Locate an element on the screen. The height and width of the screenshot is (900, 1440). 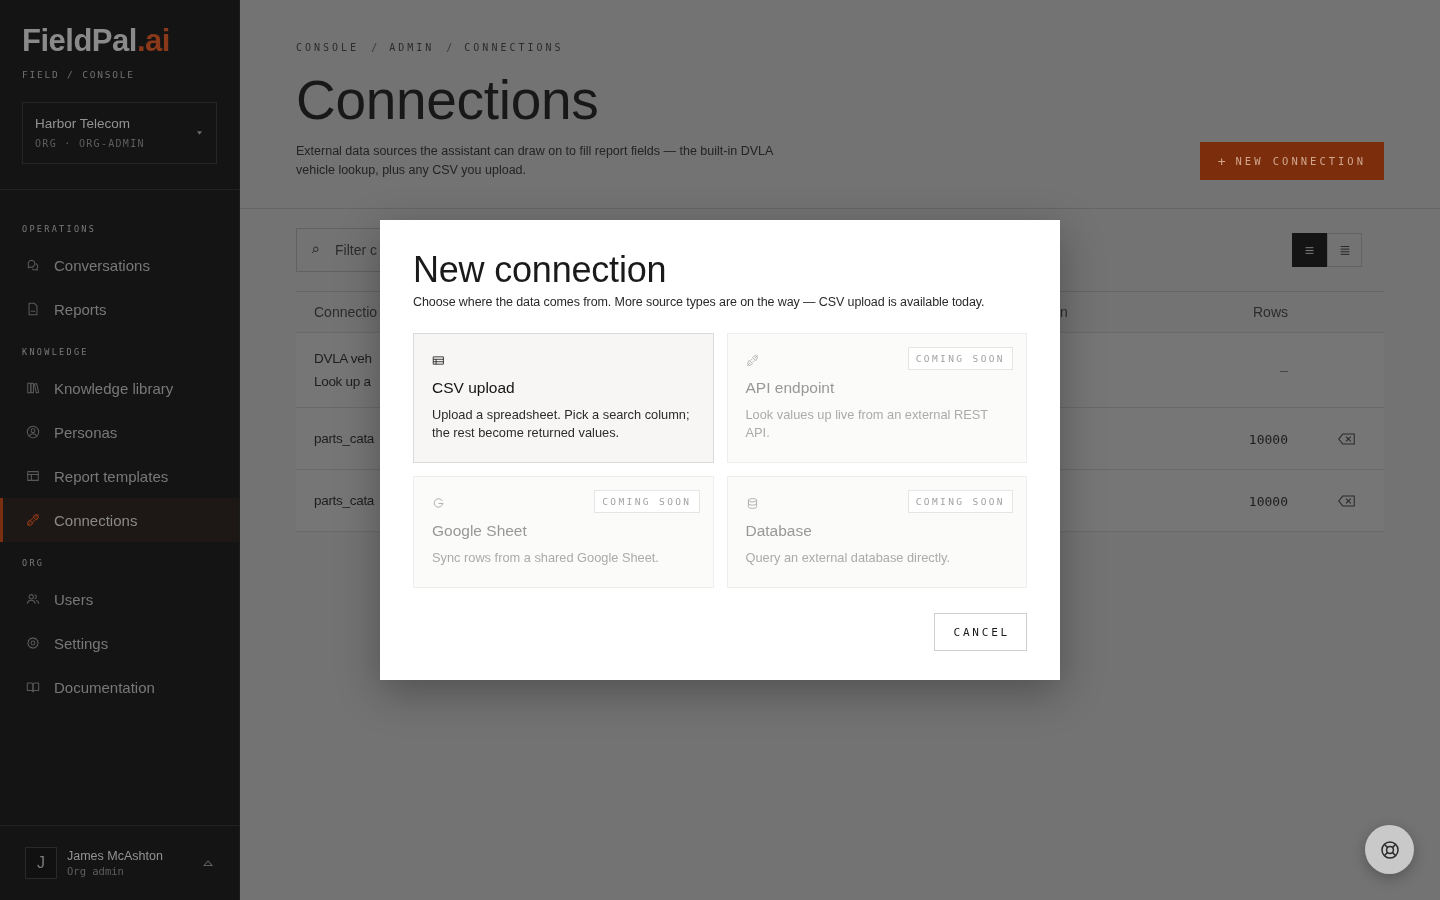
source-title: API endpoint is located at coordinates (790, 388).